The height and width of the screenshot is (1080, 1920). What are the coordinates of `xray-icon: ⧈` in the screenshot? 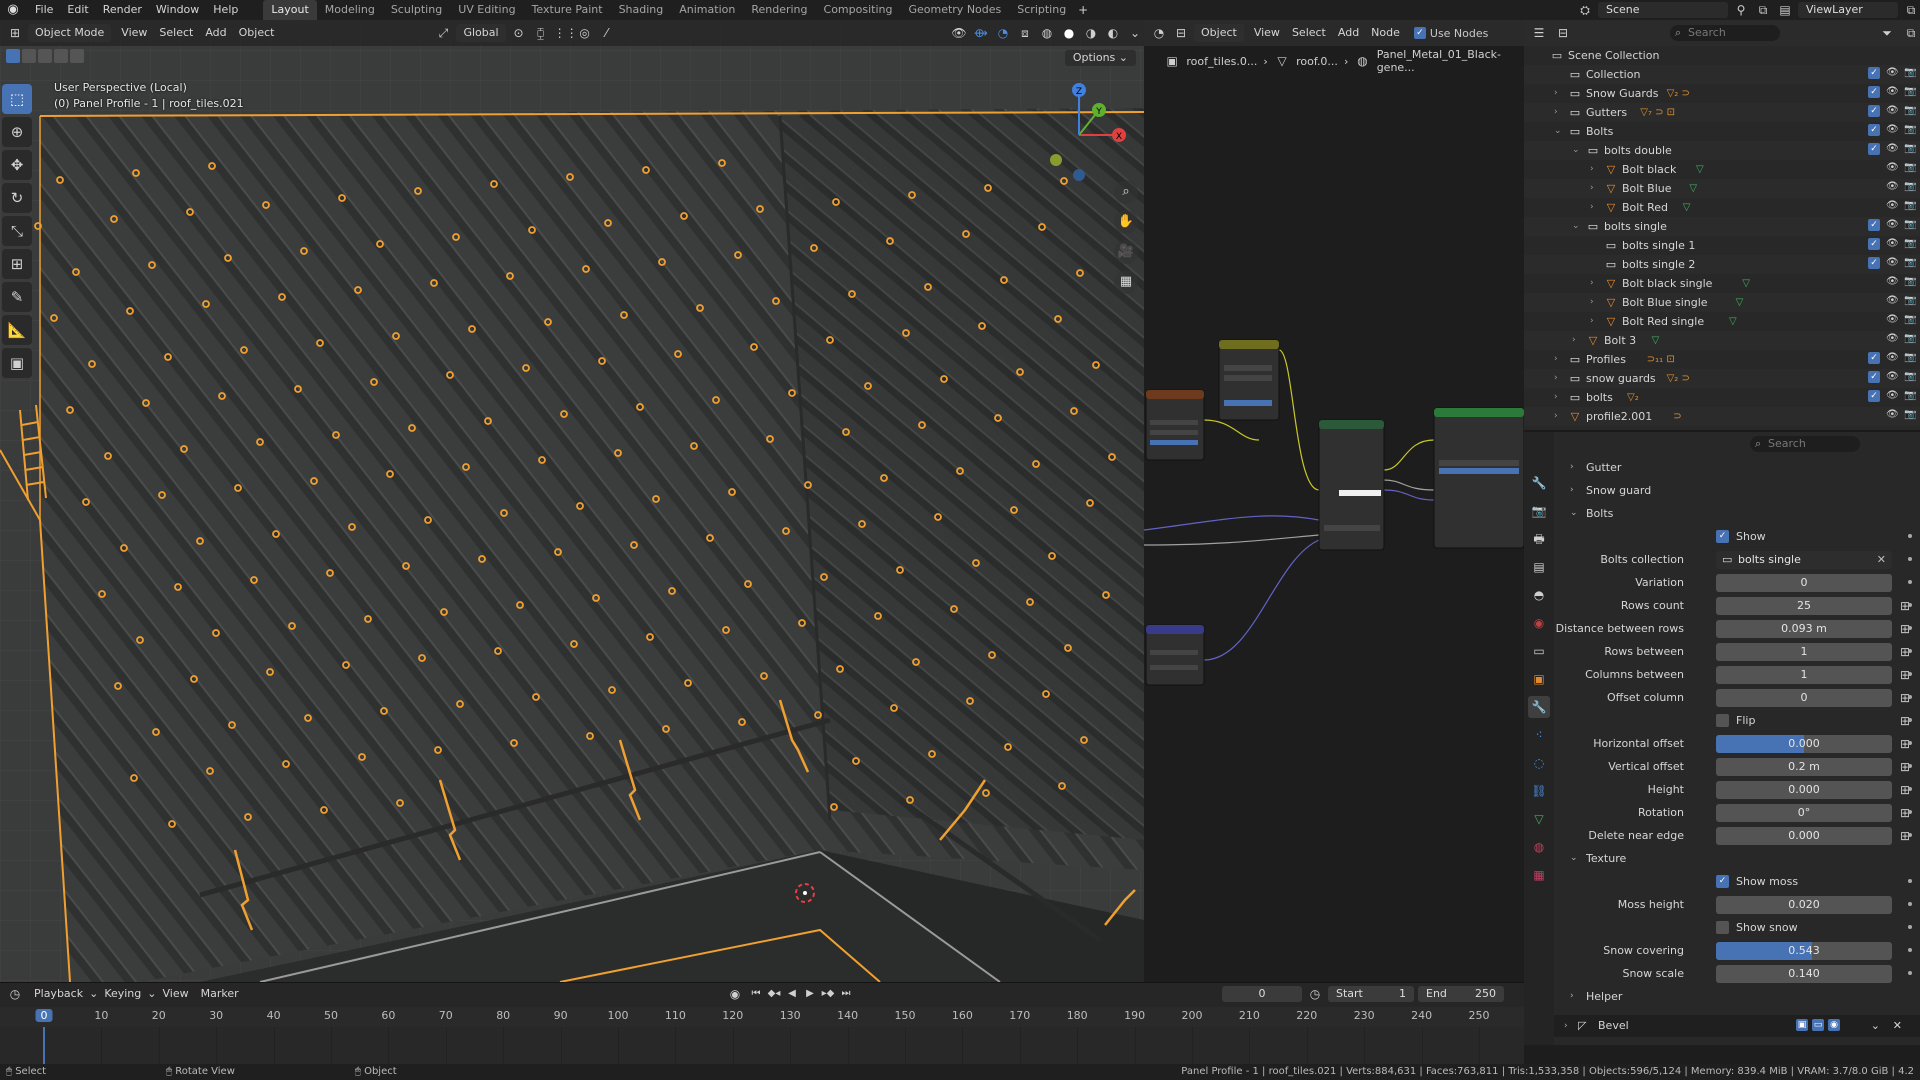 It's located at (1025, 33).